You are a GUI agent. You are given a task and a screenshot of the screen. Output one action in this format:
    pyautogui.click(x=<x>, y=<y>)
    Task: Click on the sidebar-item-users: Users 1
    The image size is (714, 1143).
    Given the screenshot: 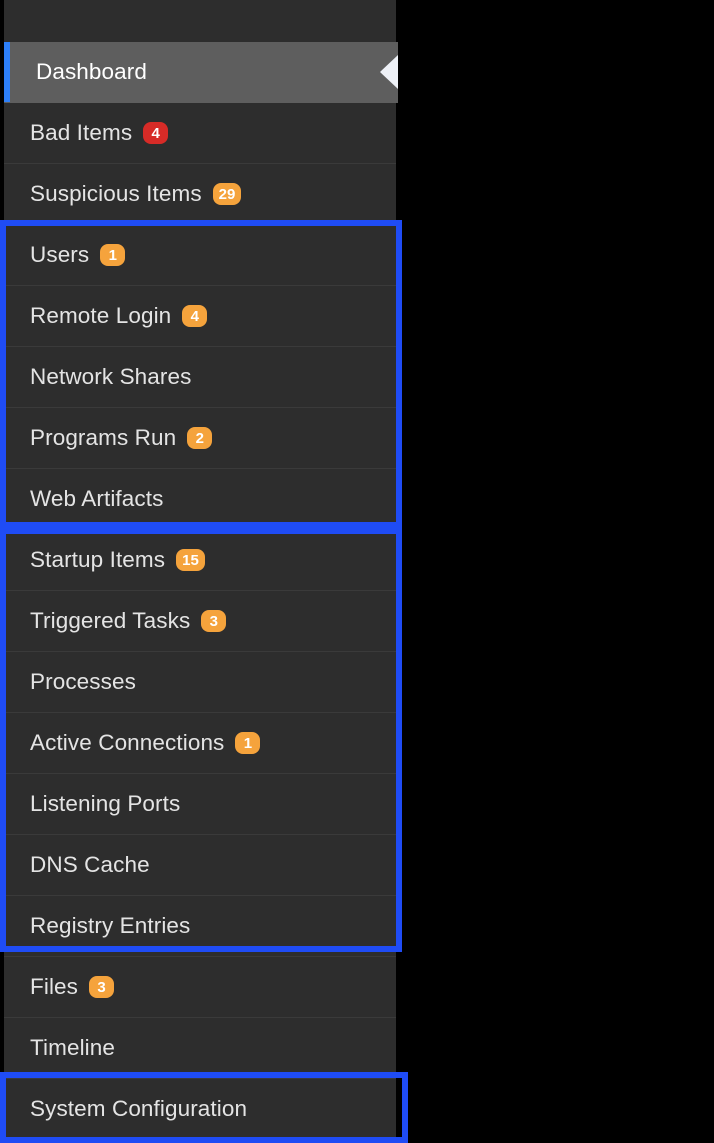 What is the action you would take?
    pyautogui.click(x=200, y=255)
    